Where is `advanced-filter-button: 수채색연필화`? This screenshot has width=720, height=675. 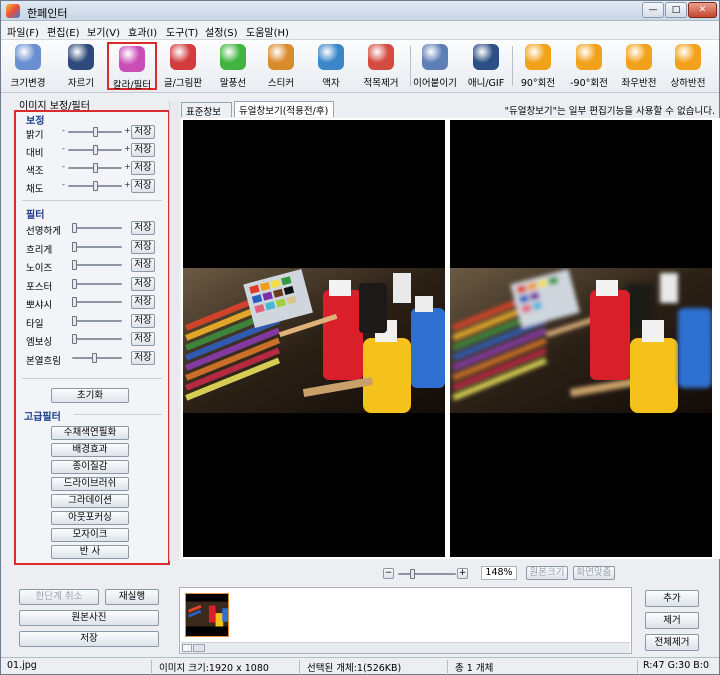 advanced-filter-button: 수채색연필화 is located at coordinates (90, 433).